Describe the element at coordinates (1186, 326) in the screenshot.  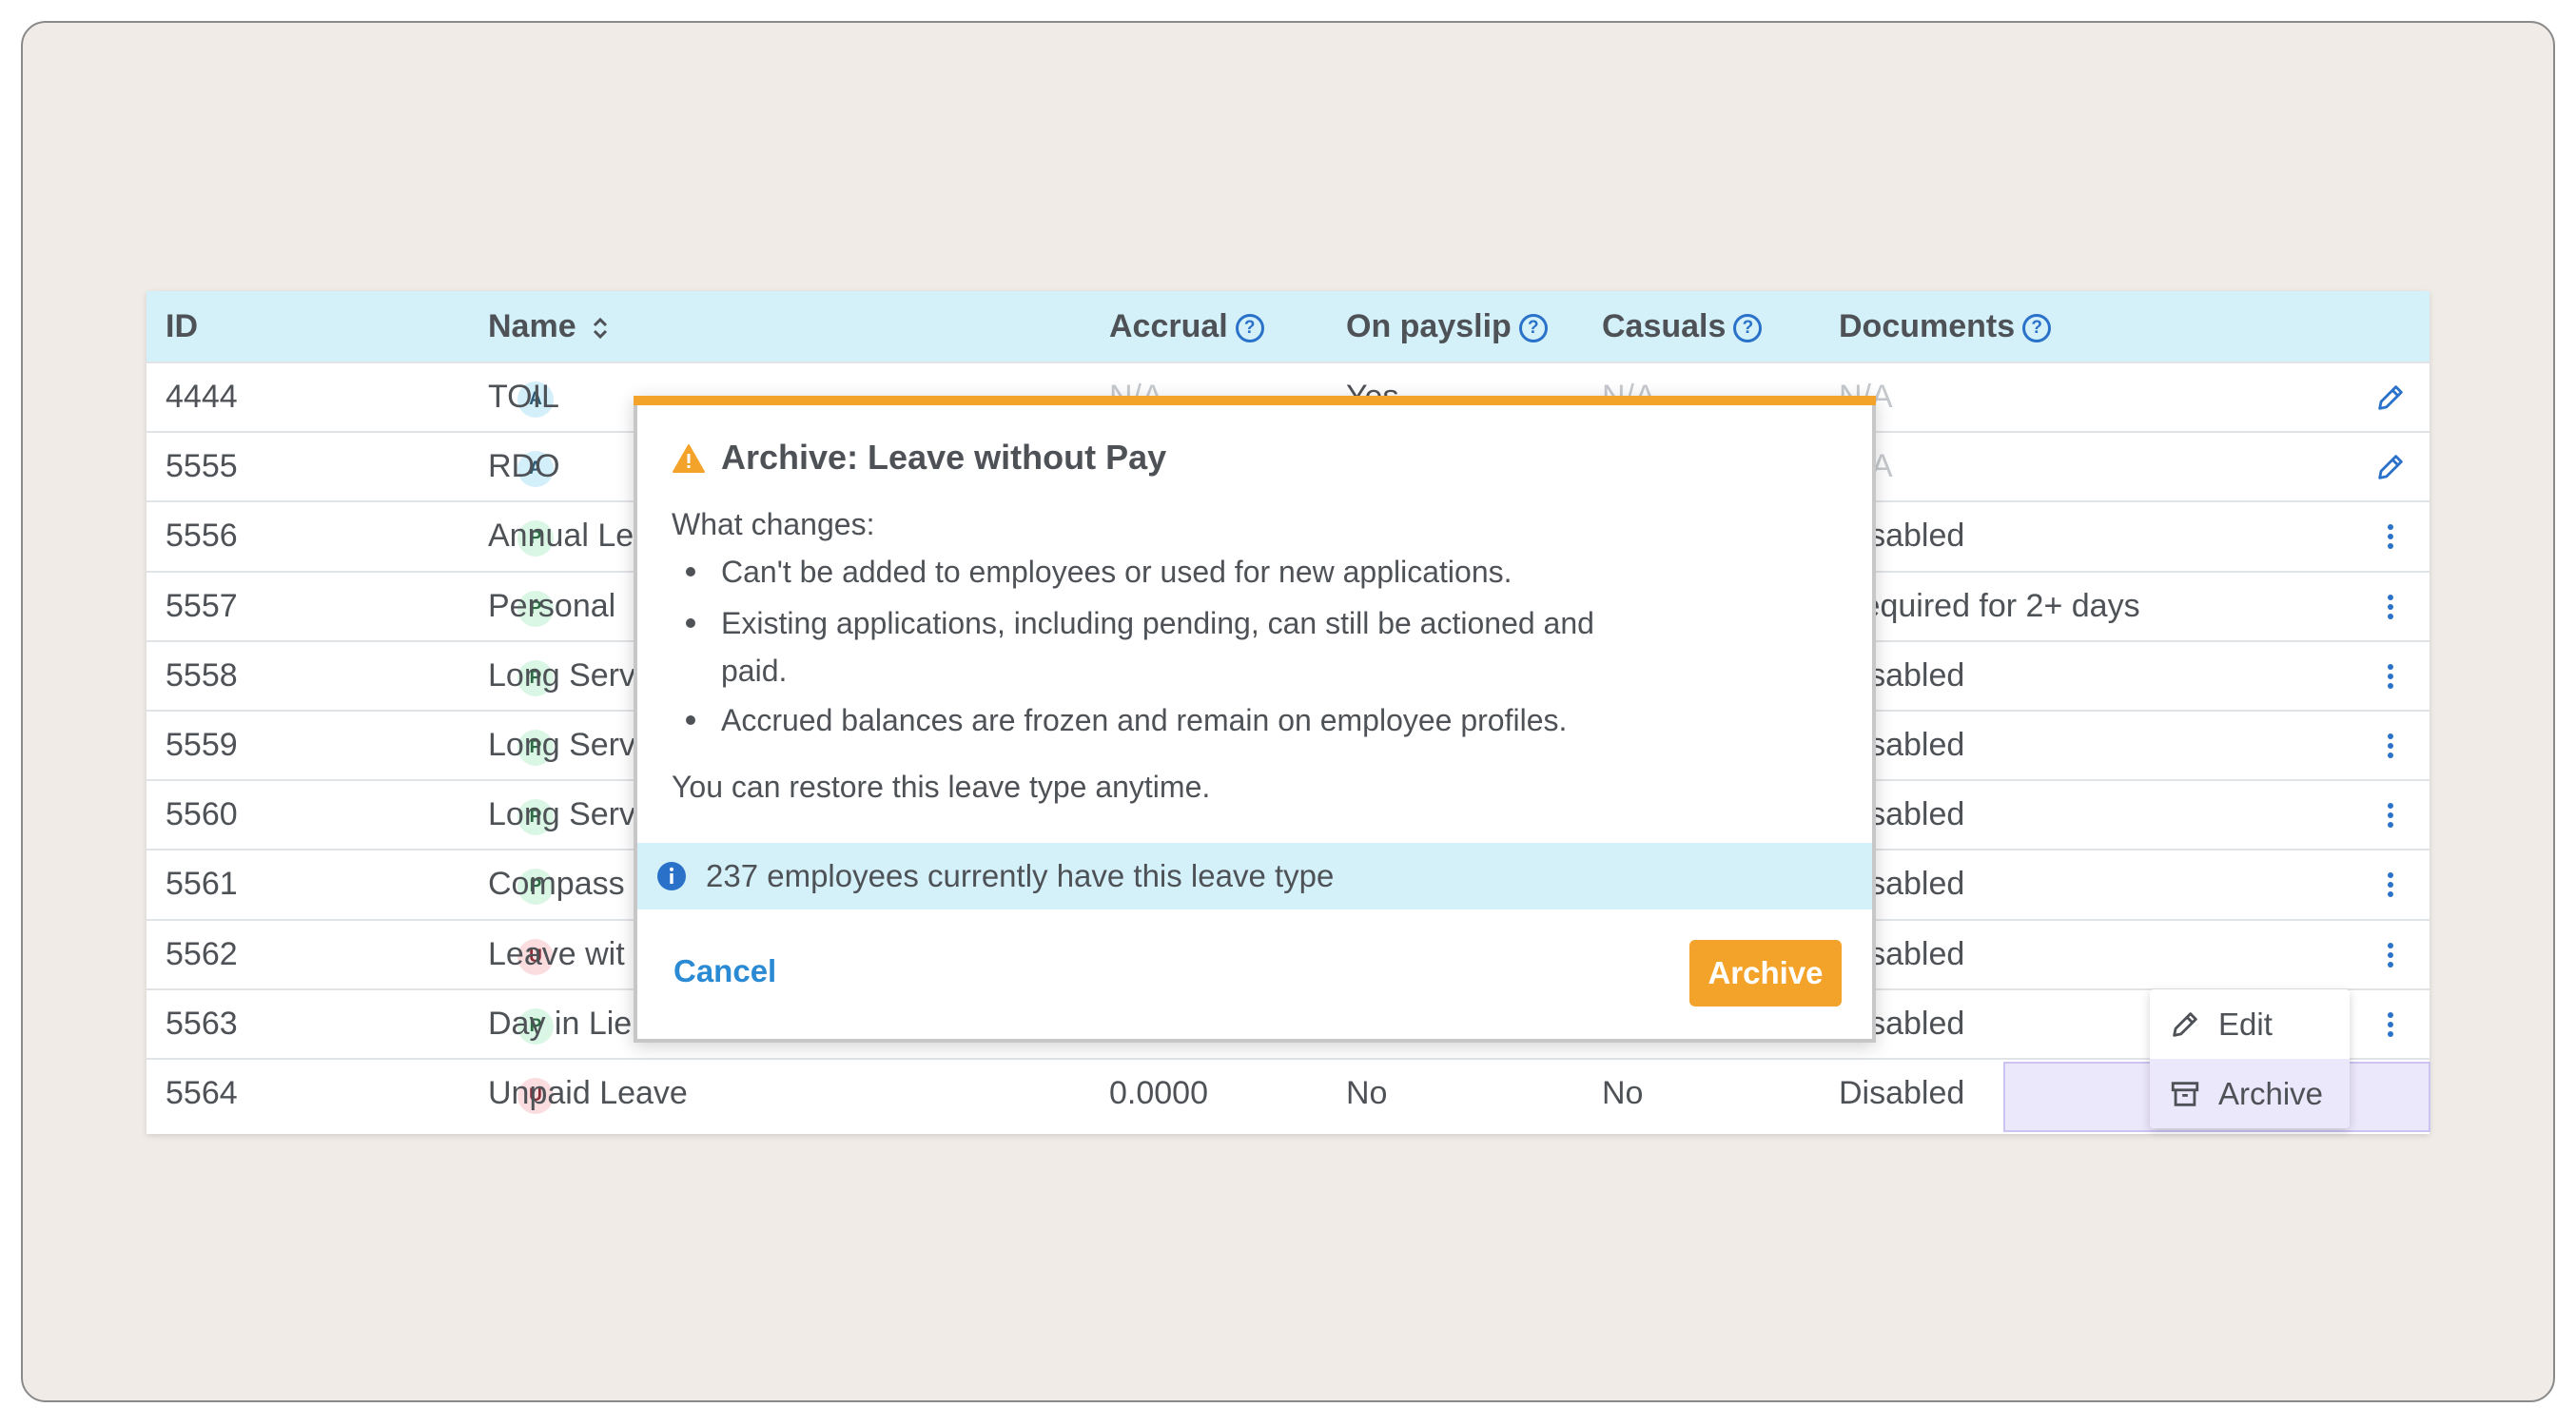
I see `header-accrual: Accrual?` at that location.